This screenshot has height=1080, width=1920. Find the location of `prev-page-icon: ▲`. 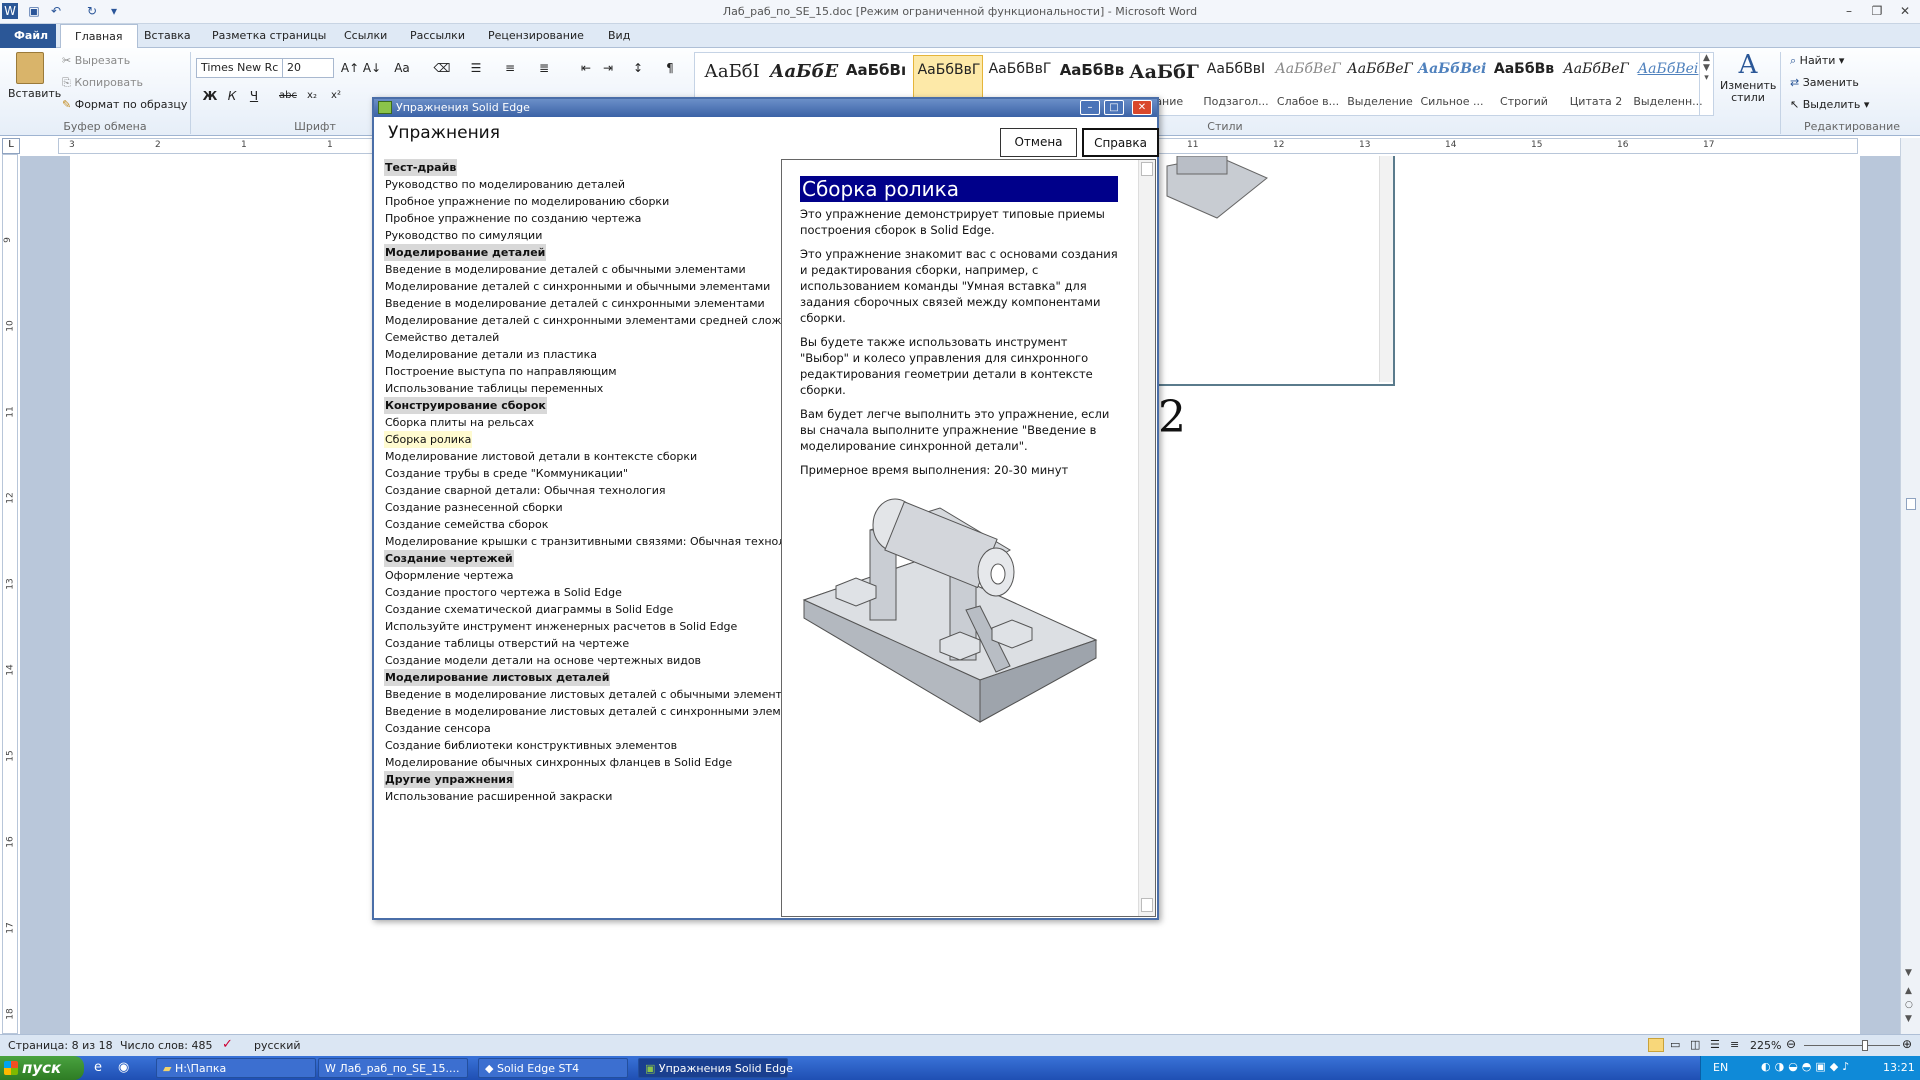

prev-page-icon: ▲ is located at coordinates (1908, 991).